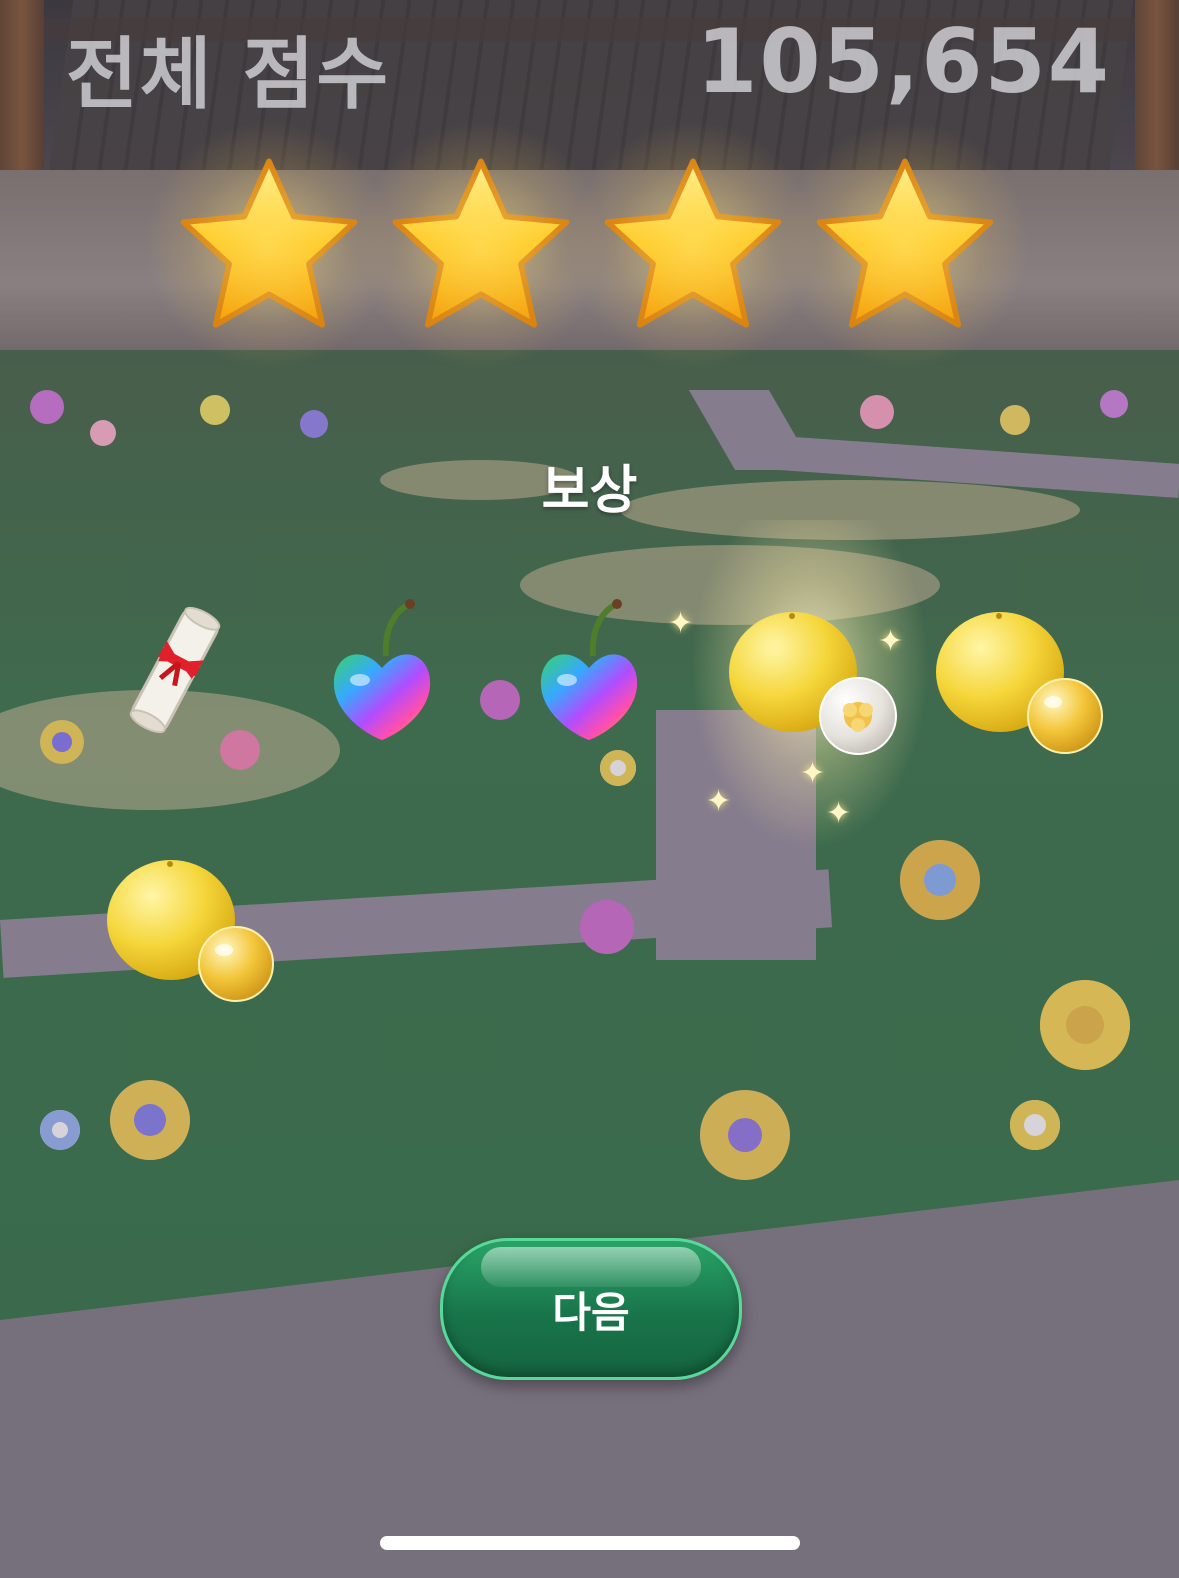 The height and width of the screenshot is (1578, 1179). Describe the element at coordinates (175, 672) in the screenshot. I see `reward-scroll-icon` at that location.